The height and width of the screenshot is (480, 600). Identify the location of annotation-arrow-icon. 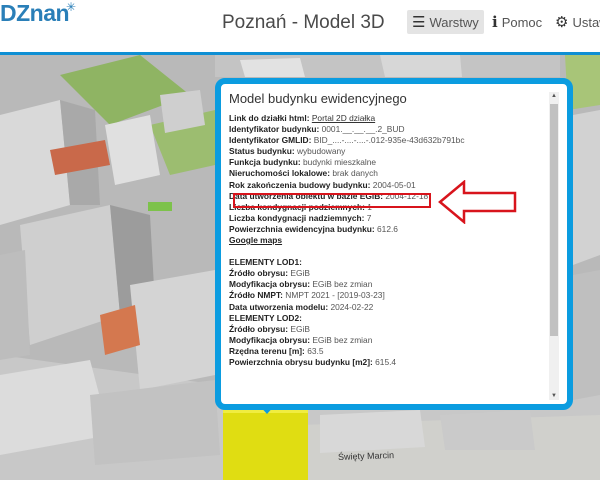
(477, 202).